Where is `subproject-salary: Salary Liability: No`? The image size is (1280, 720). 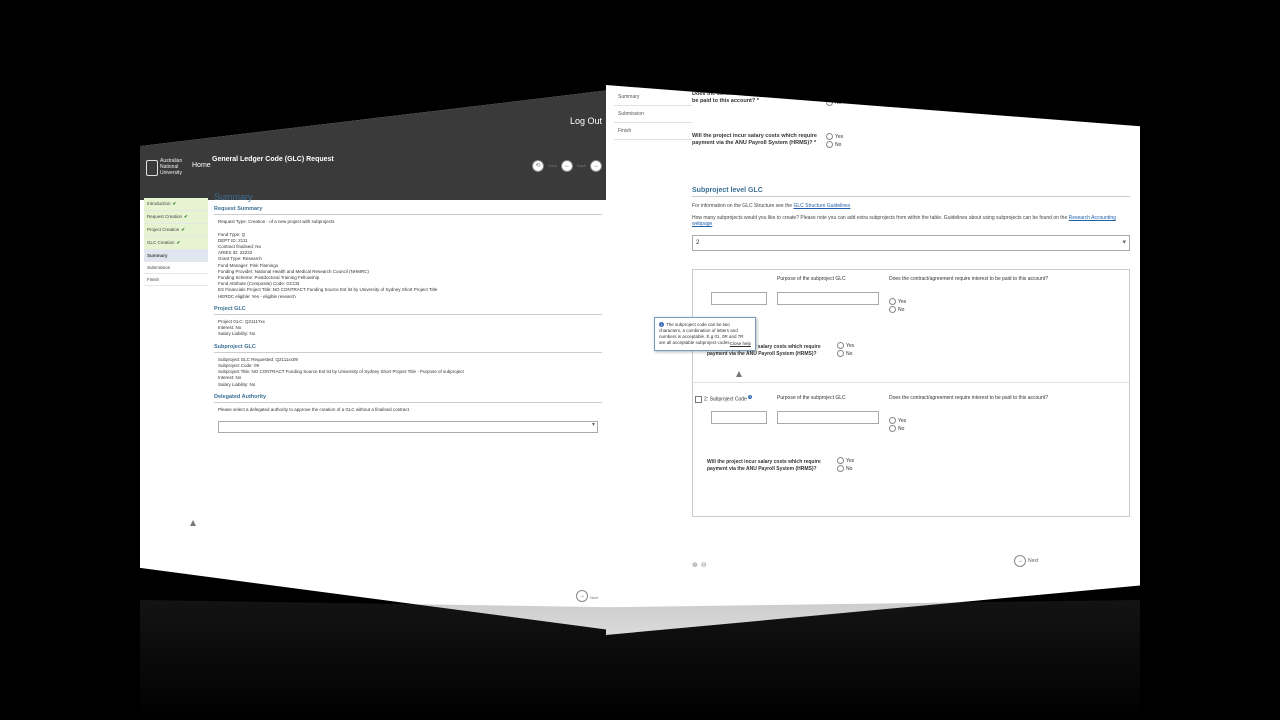 subproject-salary: Salary Liability: No is located at coordinates (237, 384).